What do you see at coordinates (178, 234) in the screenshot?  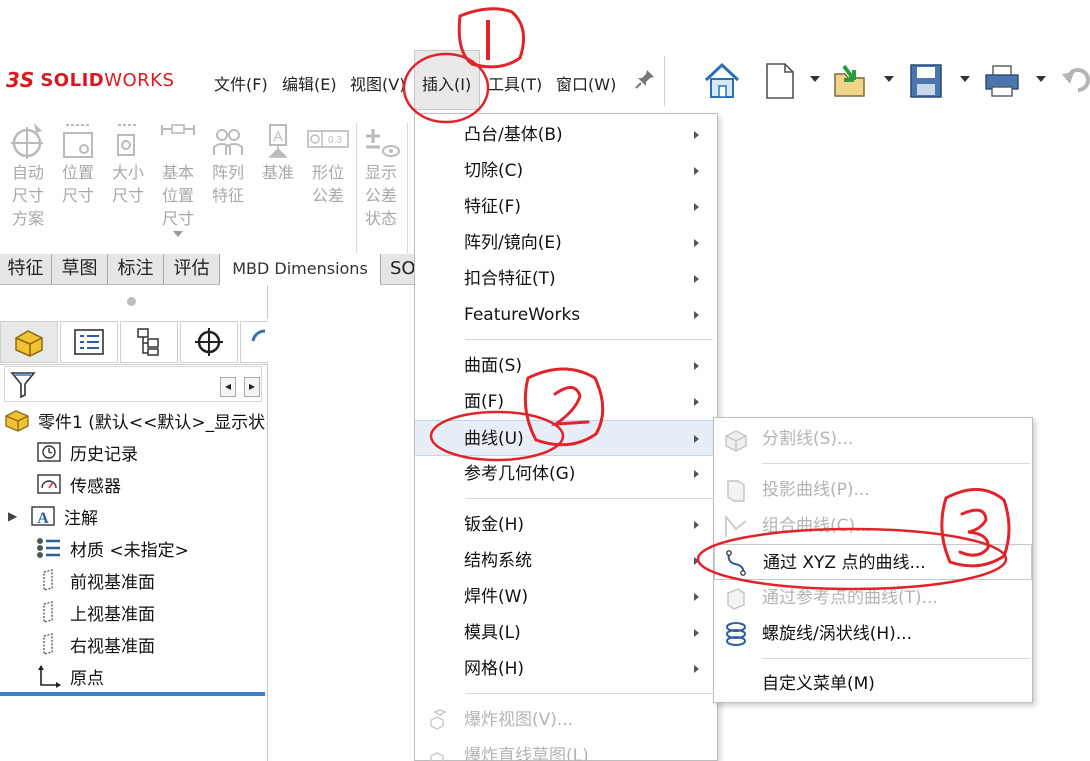 I see `chevron-down-icon` at bounding box center [178, 234].